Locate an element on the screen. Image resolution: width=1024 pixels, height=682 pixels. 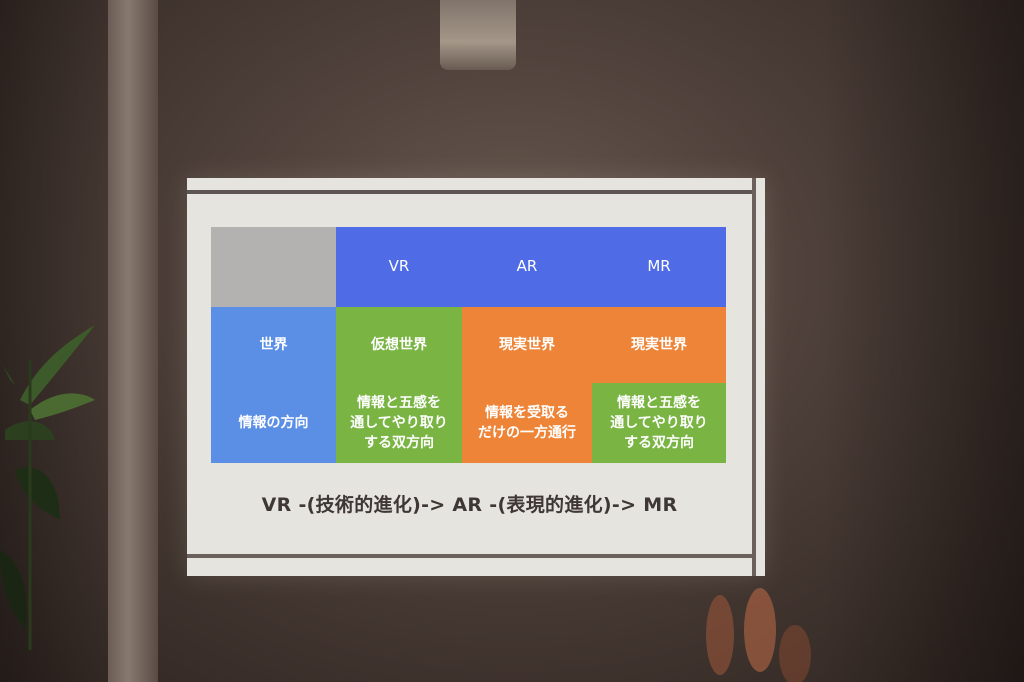
slide-bottom-border is located at coordinates (469, 556).